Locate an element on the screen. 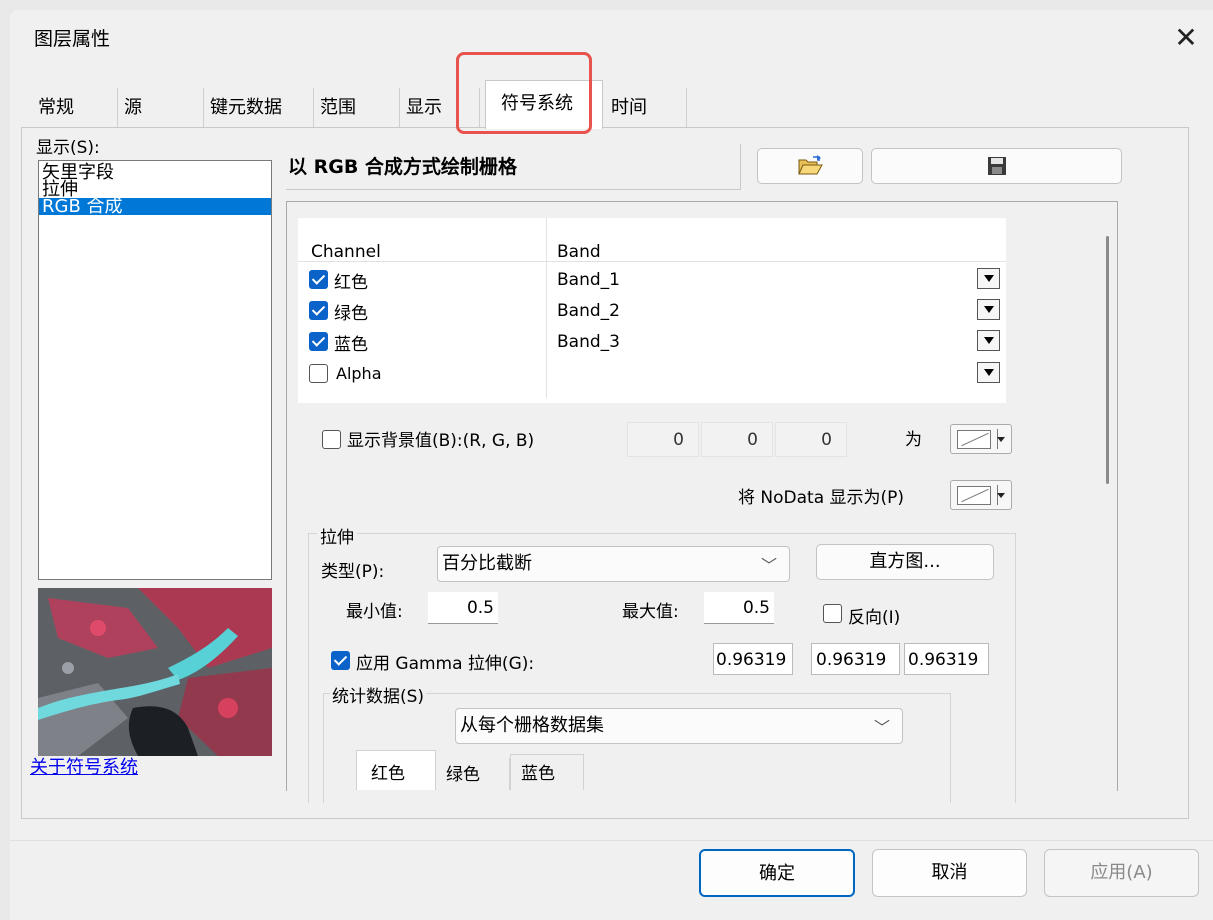  floppy-save-icon is located at coordinates (996, 166).